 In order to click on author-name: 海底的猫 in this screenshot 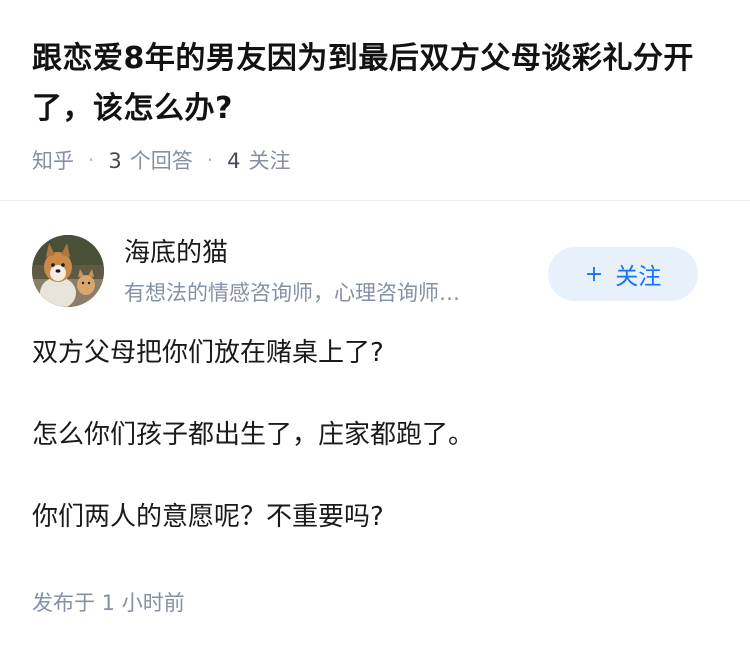, I will do `click(176, 253)`.